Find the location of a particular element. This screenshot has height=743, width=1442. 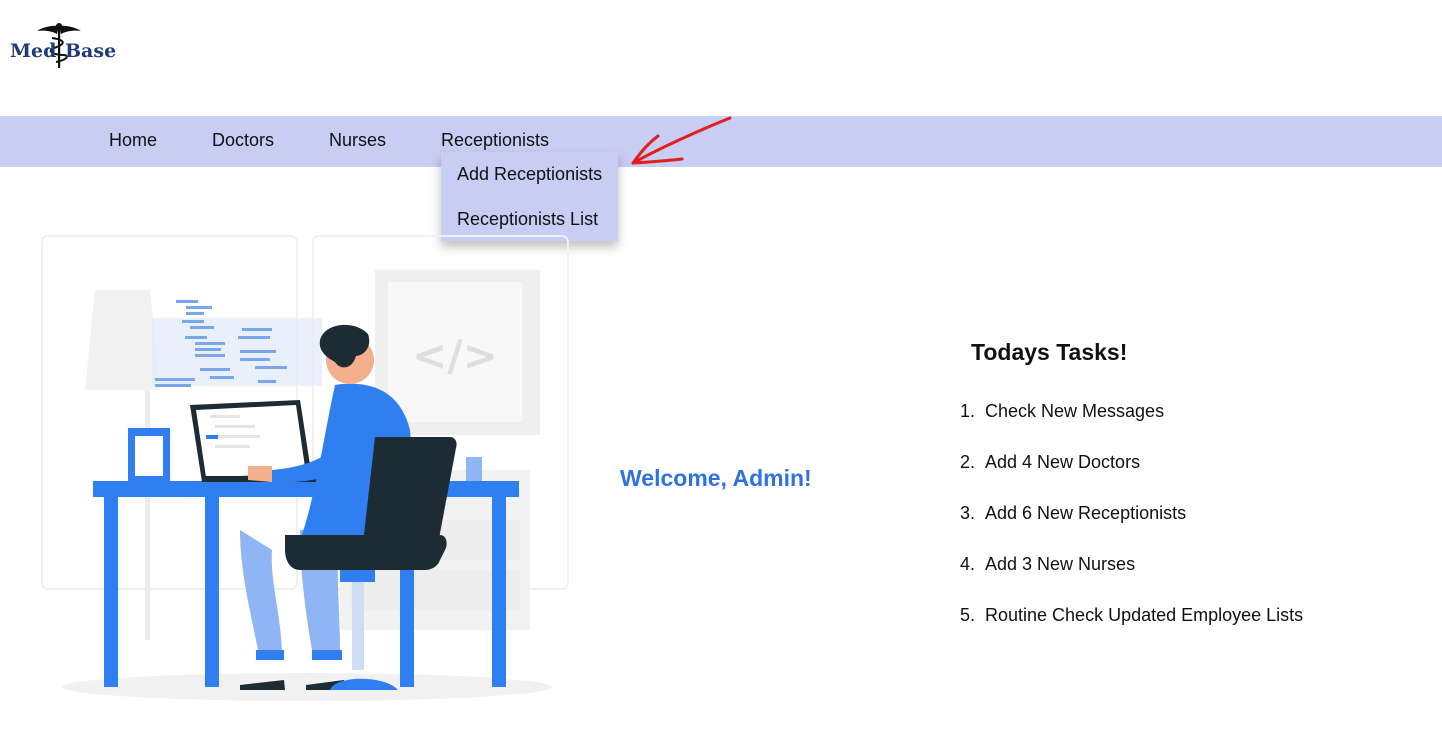

task-item: 5. Routine Check Updated Employee Lists is located at coordinates (1131, 615).